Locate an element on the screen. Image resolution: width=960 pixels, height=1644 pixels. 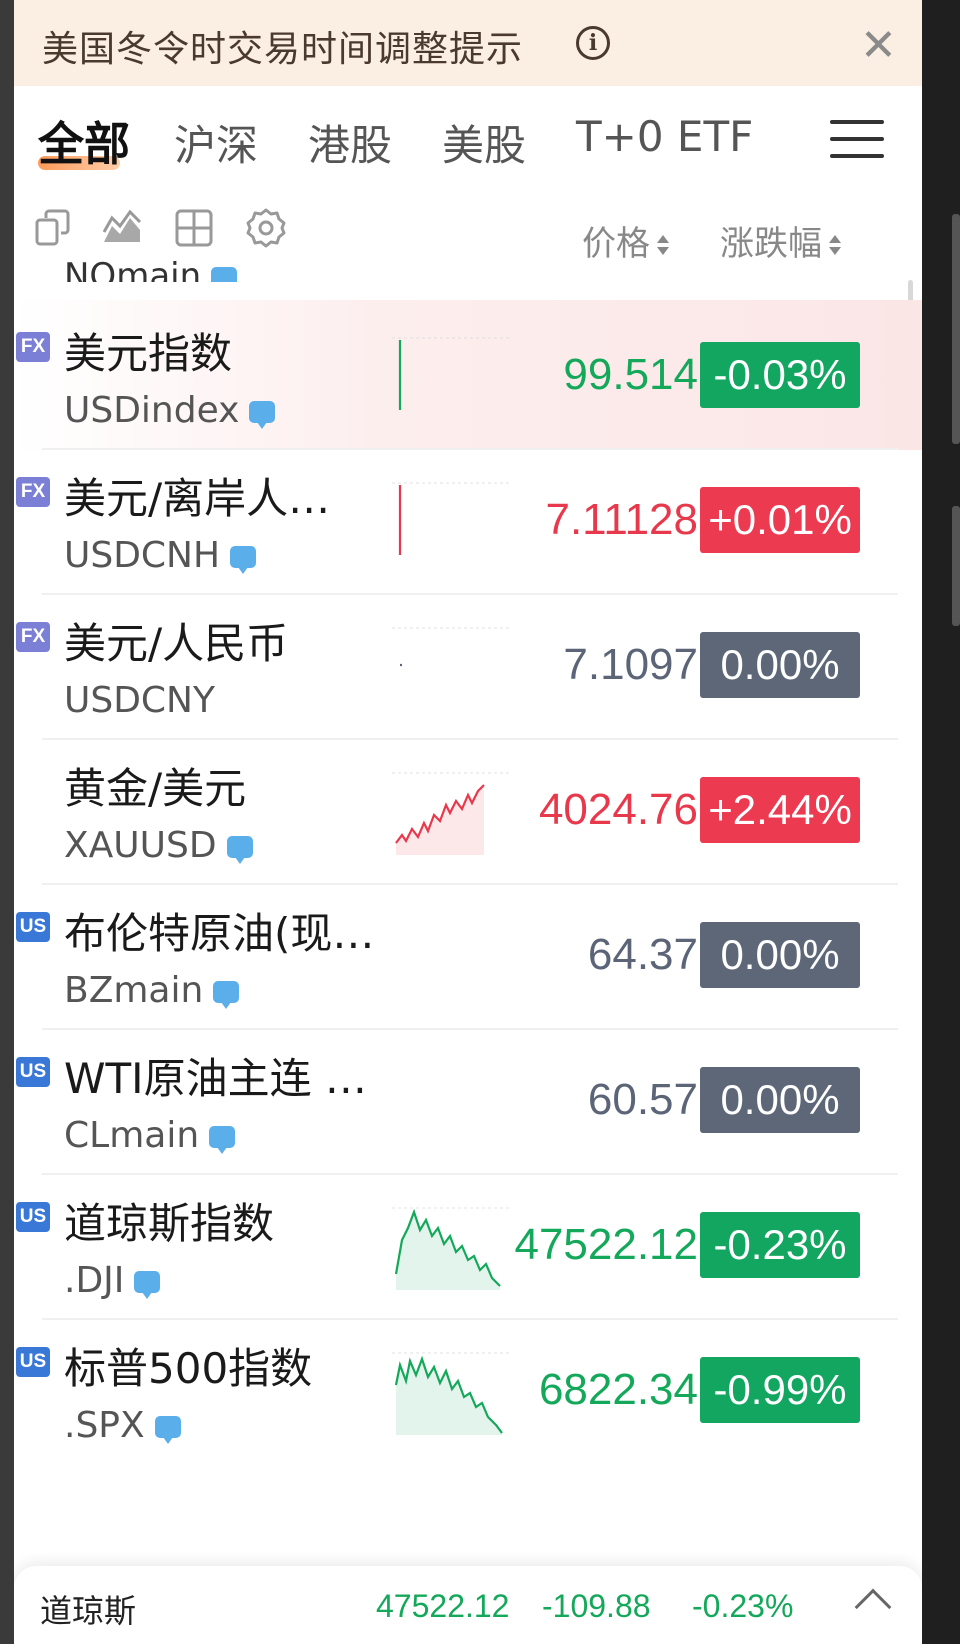
instrument-code-text: .DJI is located at coordinates (94, 1280).